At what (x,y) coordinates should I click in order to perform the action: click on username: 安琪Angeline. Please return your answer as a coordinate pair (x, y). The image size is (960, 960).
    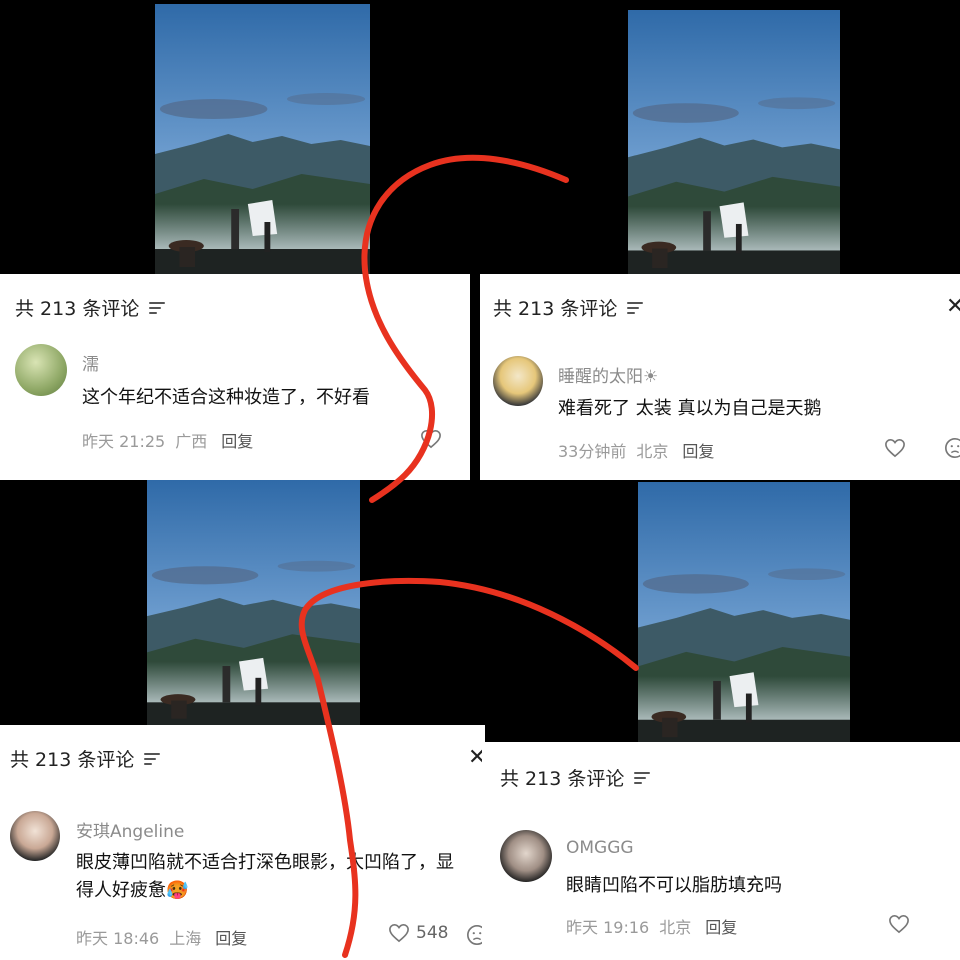
    Looking at the image, I should click on (130, 829).